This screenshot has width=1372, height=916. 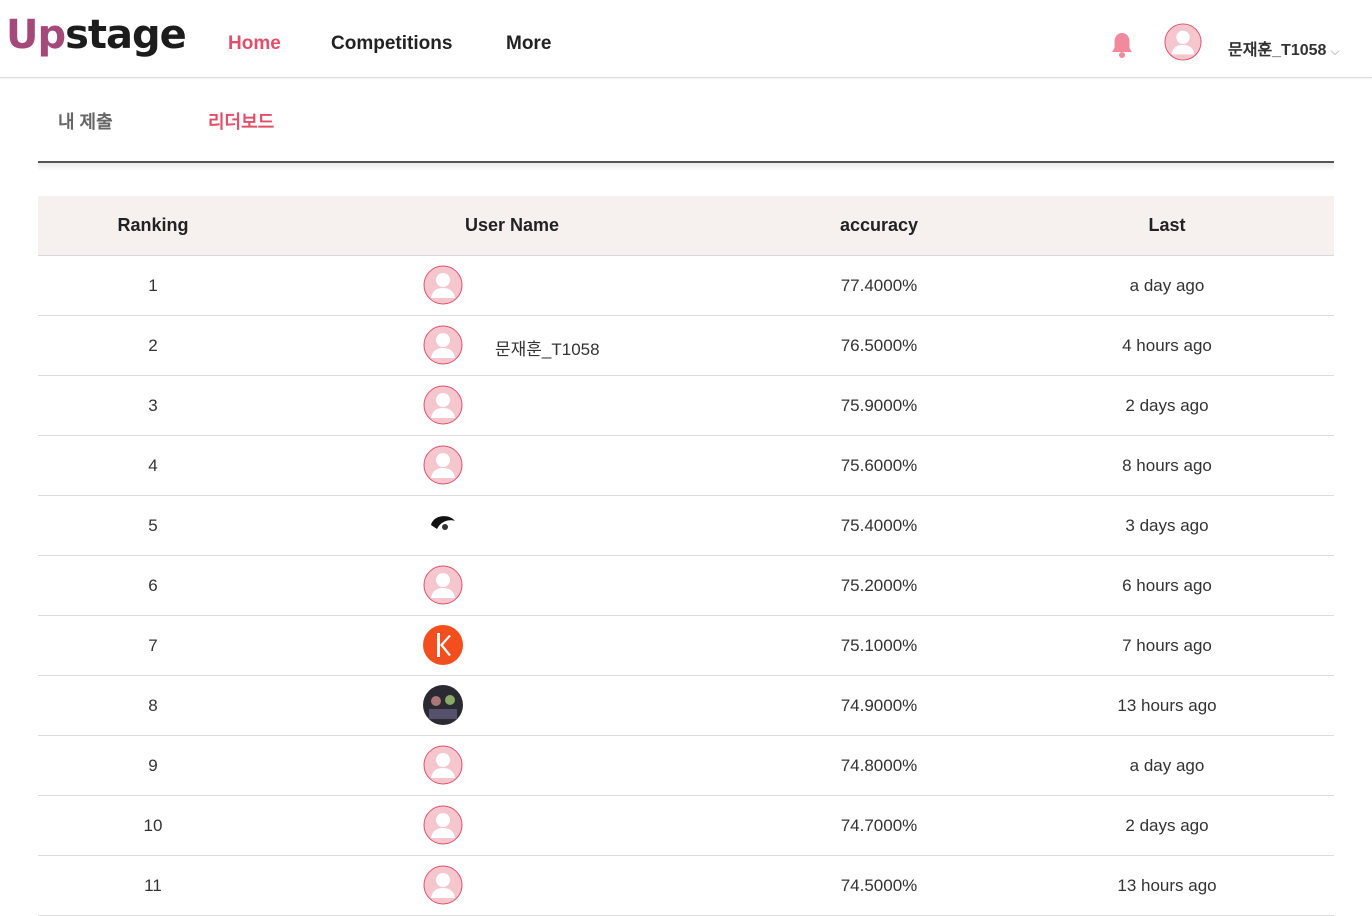 I want to click on column-header-ranking: Ranking, so click(x=153, y=225).